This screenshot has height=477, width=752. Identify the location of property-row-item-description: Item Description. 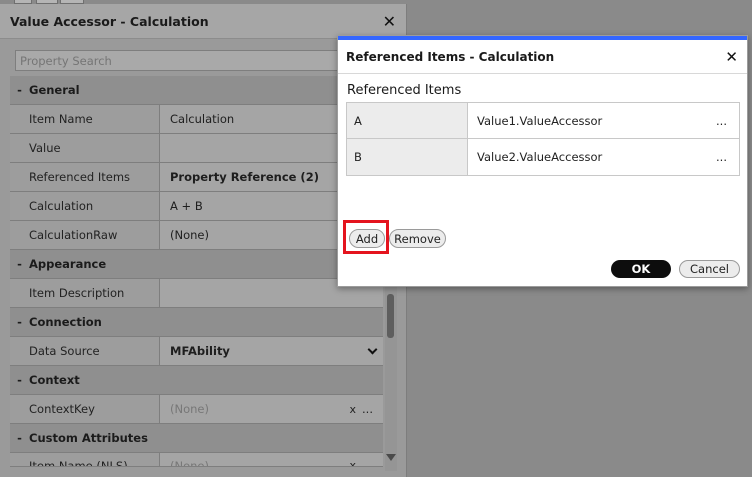
(196, 293).